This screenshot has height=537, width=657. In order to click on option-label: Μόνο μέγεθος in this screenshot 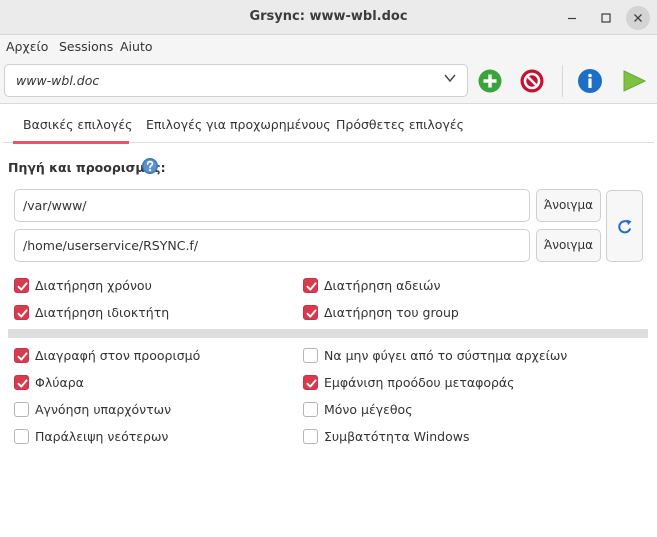, I will do `click(368, 409)`.